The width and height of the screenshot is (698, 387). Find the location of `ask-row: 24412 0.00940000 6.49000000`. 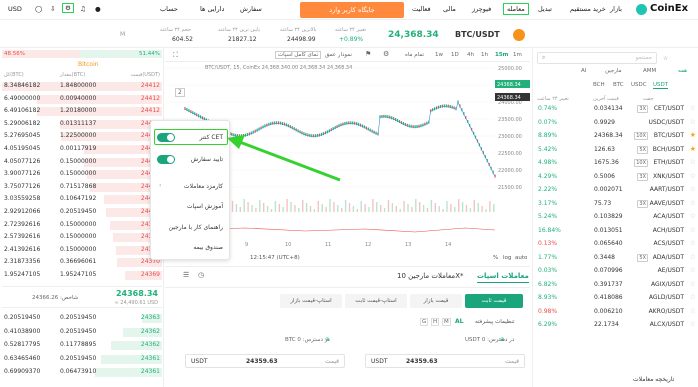

ask-row: 24412 0.00940000 6.49000000 is located at coordinates (82, 99).